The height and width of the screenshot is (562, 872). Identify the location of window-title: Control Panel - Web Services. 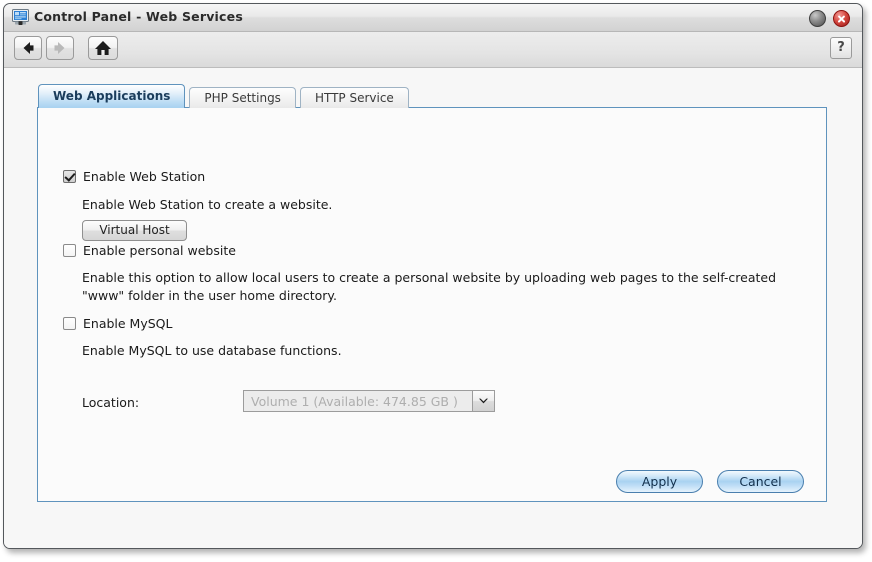
(138, 16).